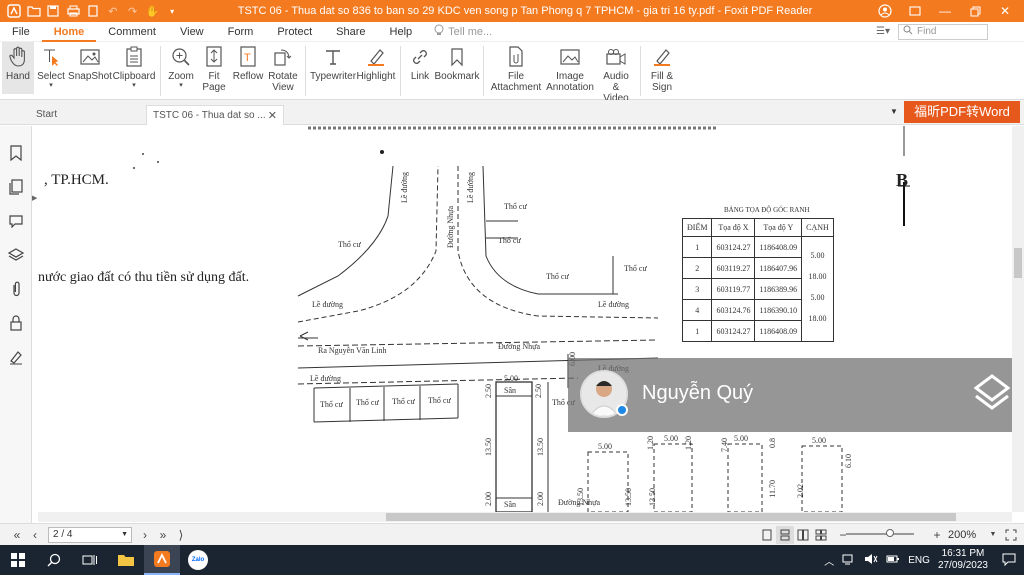  I want to click on continuous-view-icon, so click(785, 534).